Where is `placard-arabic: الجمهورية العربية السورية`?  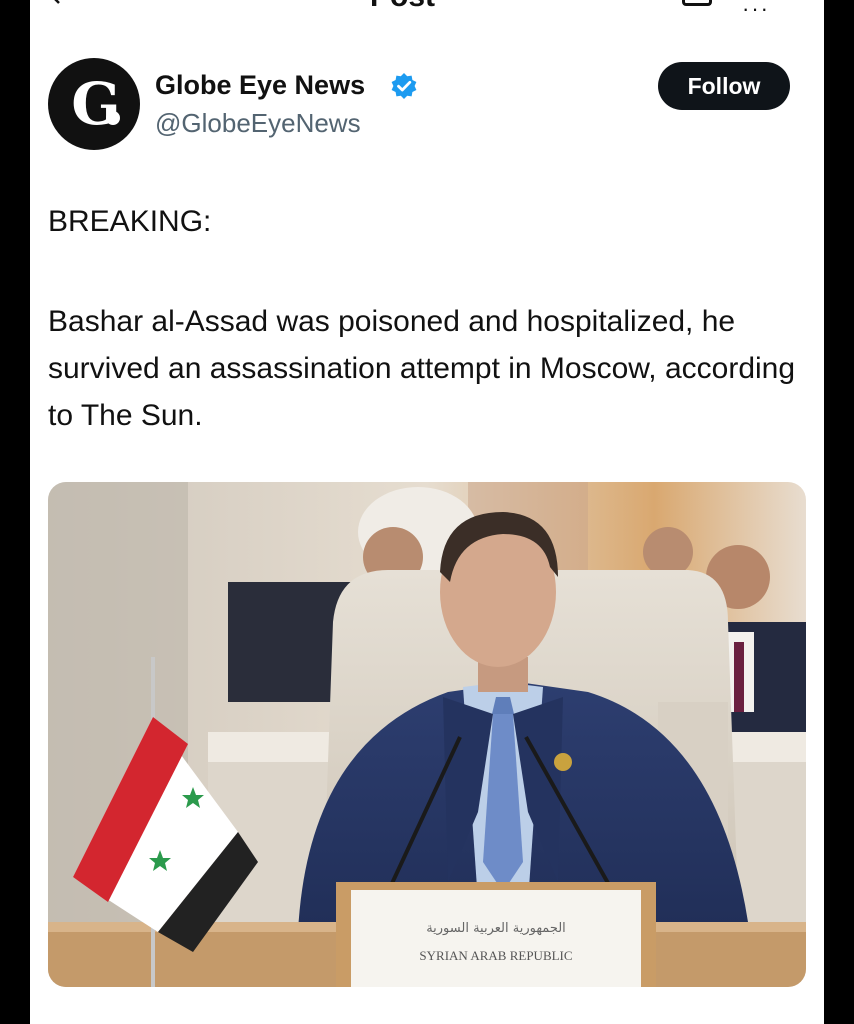
placard-arabic: الجمهورية العربية السورية is located at coordinates (496, 928).